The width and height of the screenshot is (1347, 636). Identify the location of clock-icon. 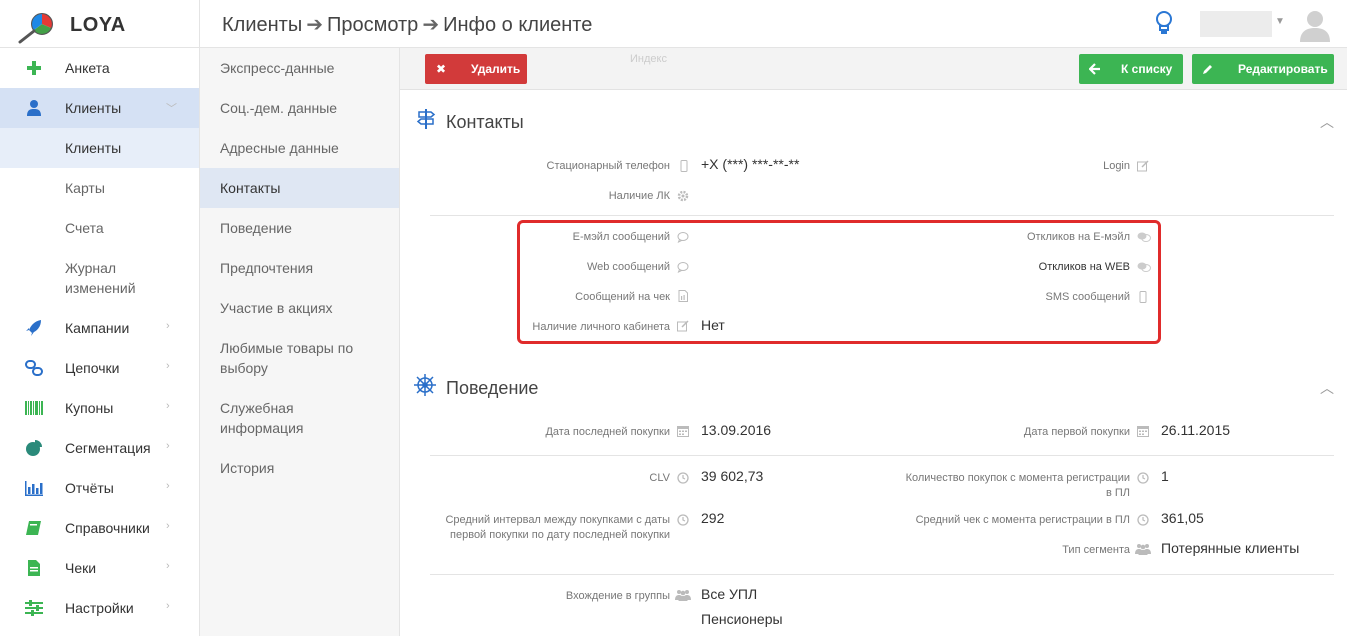
(1143, 478).